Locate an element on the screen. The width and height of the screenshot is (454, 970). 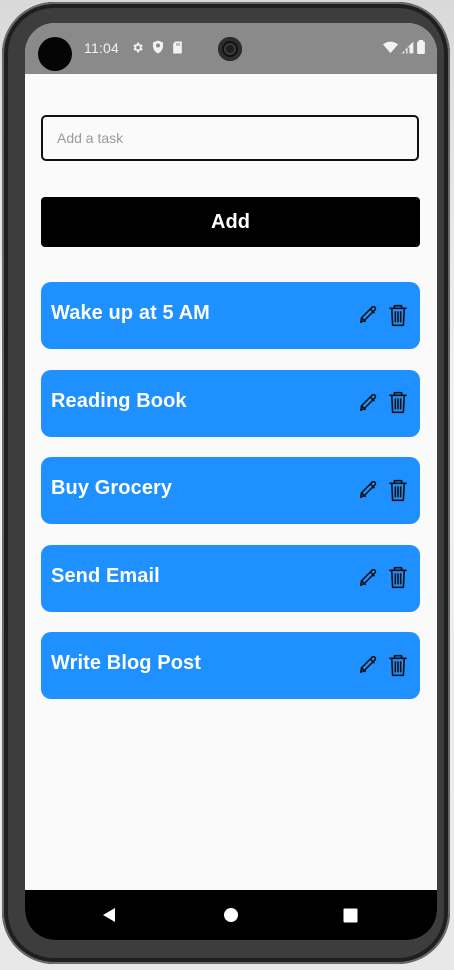
status-bar: 11:04 is located at coordinates (231, 48).